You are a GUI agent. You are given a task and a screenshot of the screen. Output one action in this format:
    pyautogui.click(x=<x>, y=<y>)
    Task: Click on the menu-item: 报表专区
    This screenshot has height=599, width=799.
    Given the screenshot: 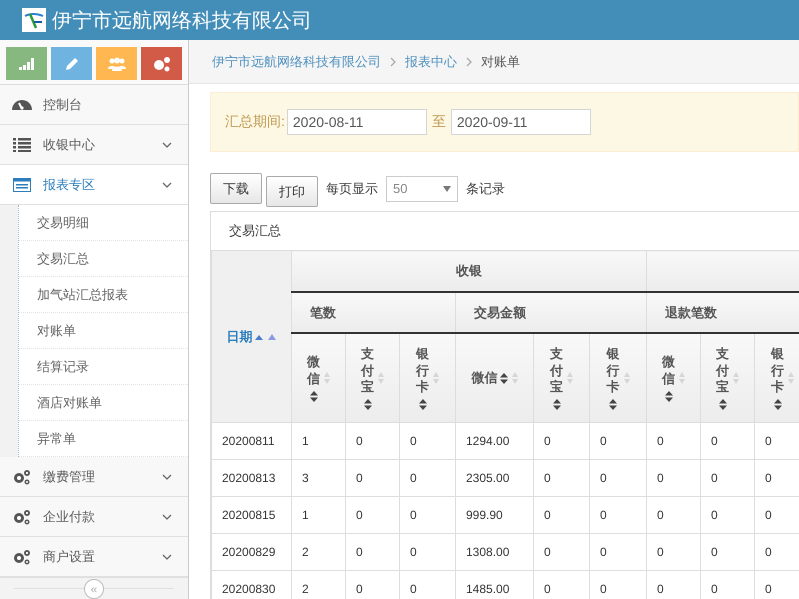 What is the action you would take?
    pyautogui.click(x=94, y=185)
    